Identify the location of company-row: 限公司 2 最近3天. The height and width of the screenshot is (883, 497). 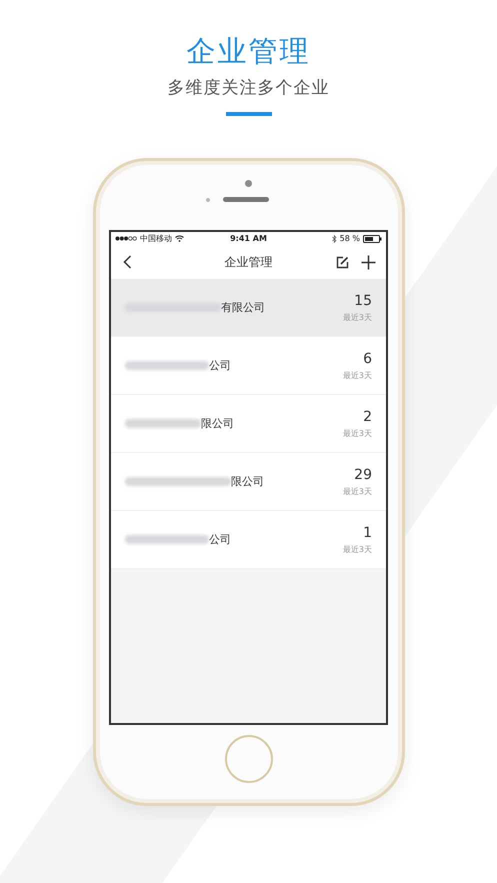
(248, 424).